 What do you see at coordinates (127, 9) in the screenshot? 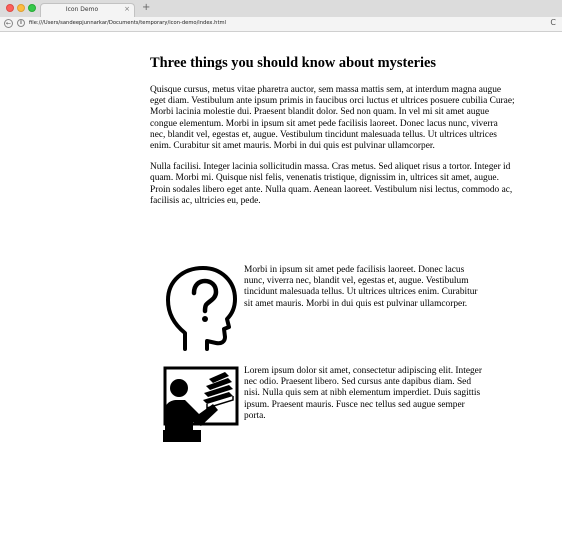
I see `tab-close-icon: ×` at bounding box center [127, 9].